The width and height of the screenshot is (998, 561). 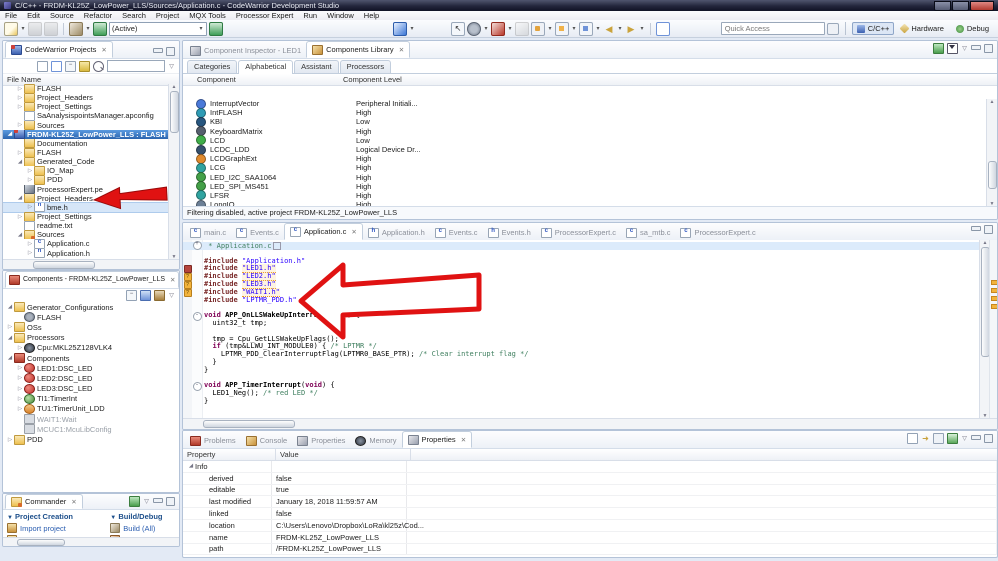 What do you see at coordinates (136, 528) in the screenshot?
I see `commander-action-build-all: Build (All)` at bounding box center [136, 528].